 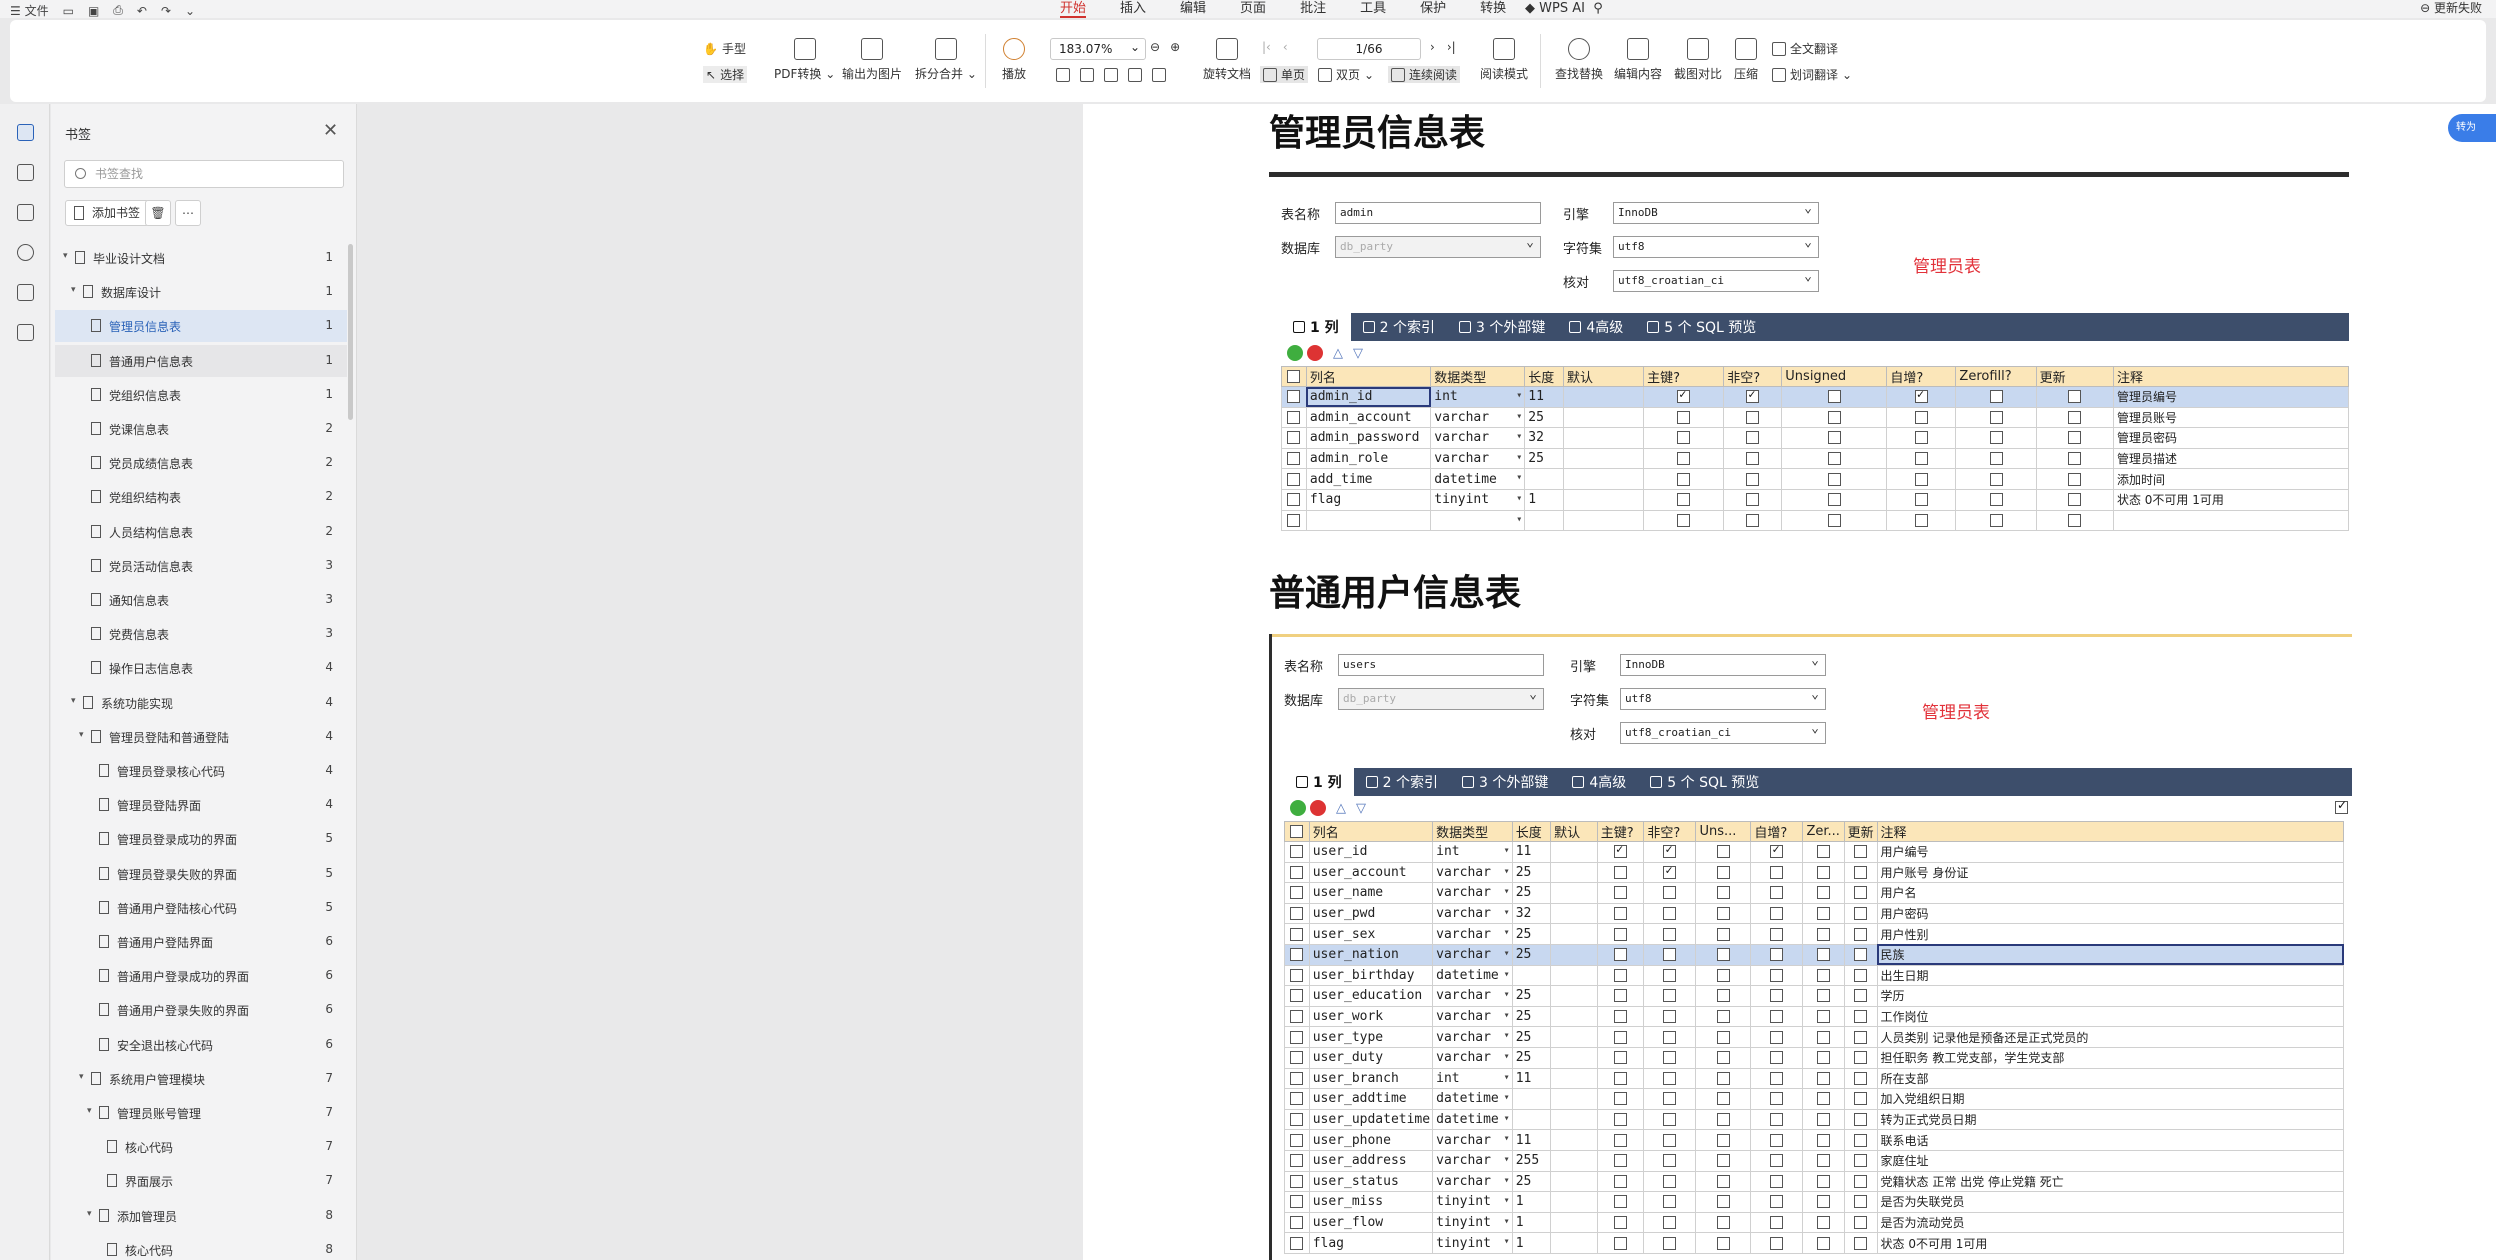 What do you see at coordinates (1298, 808) in the screenshot?
I see `add-column-icon` at bounding box center [1298, 808].